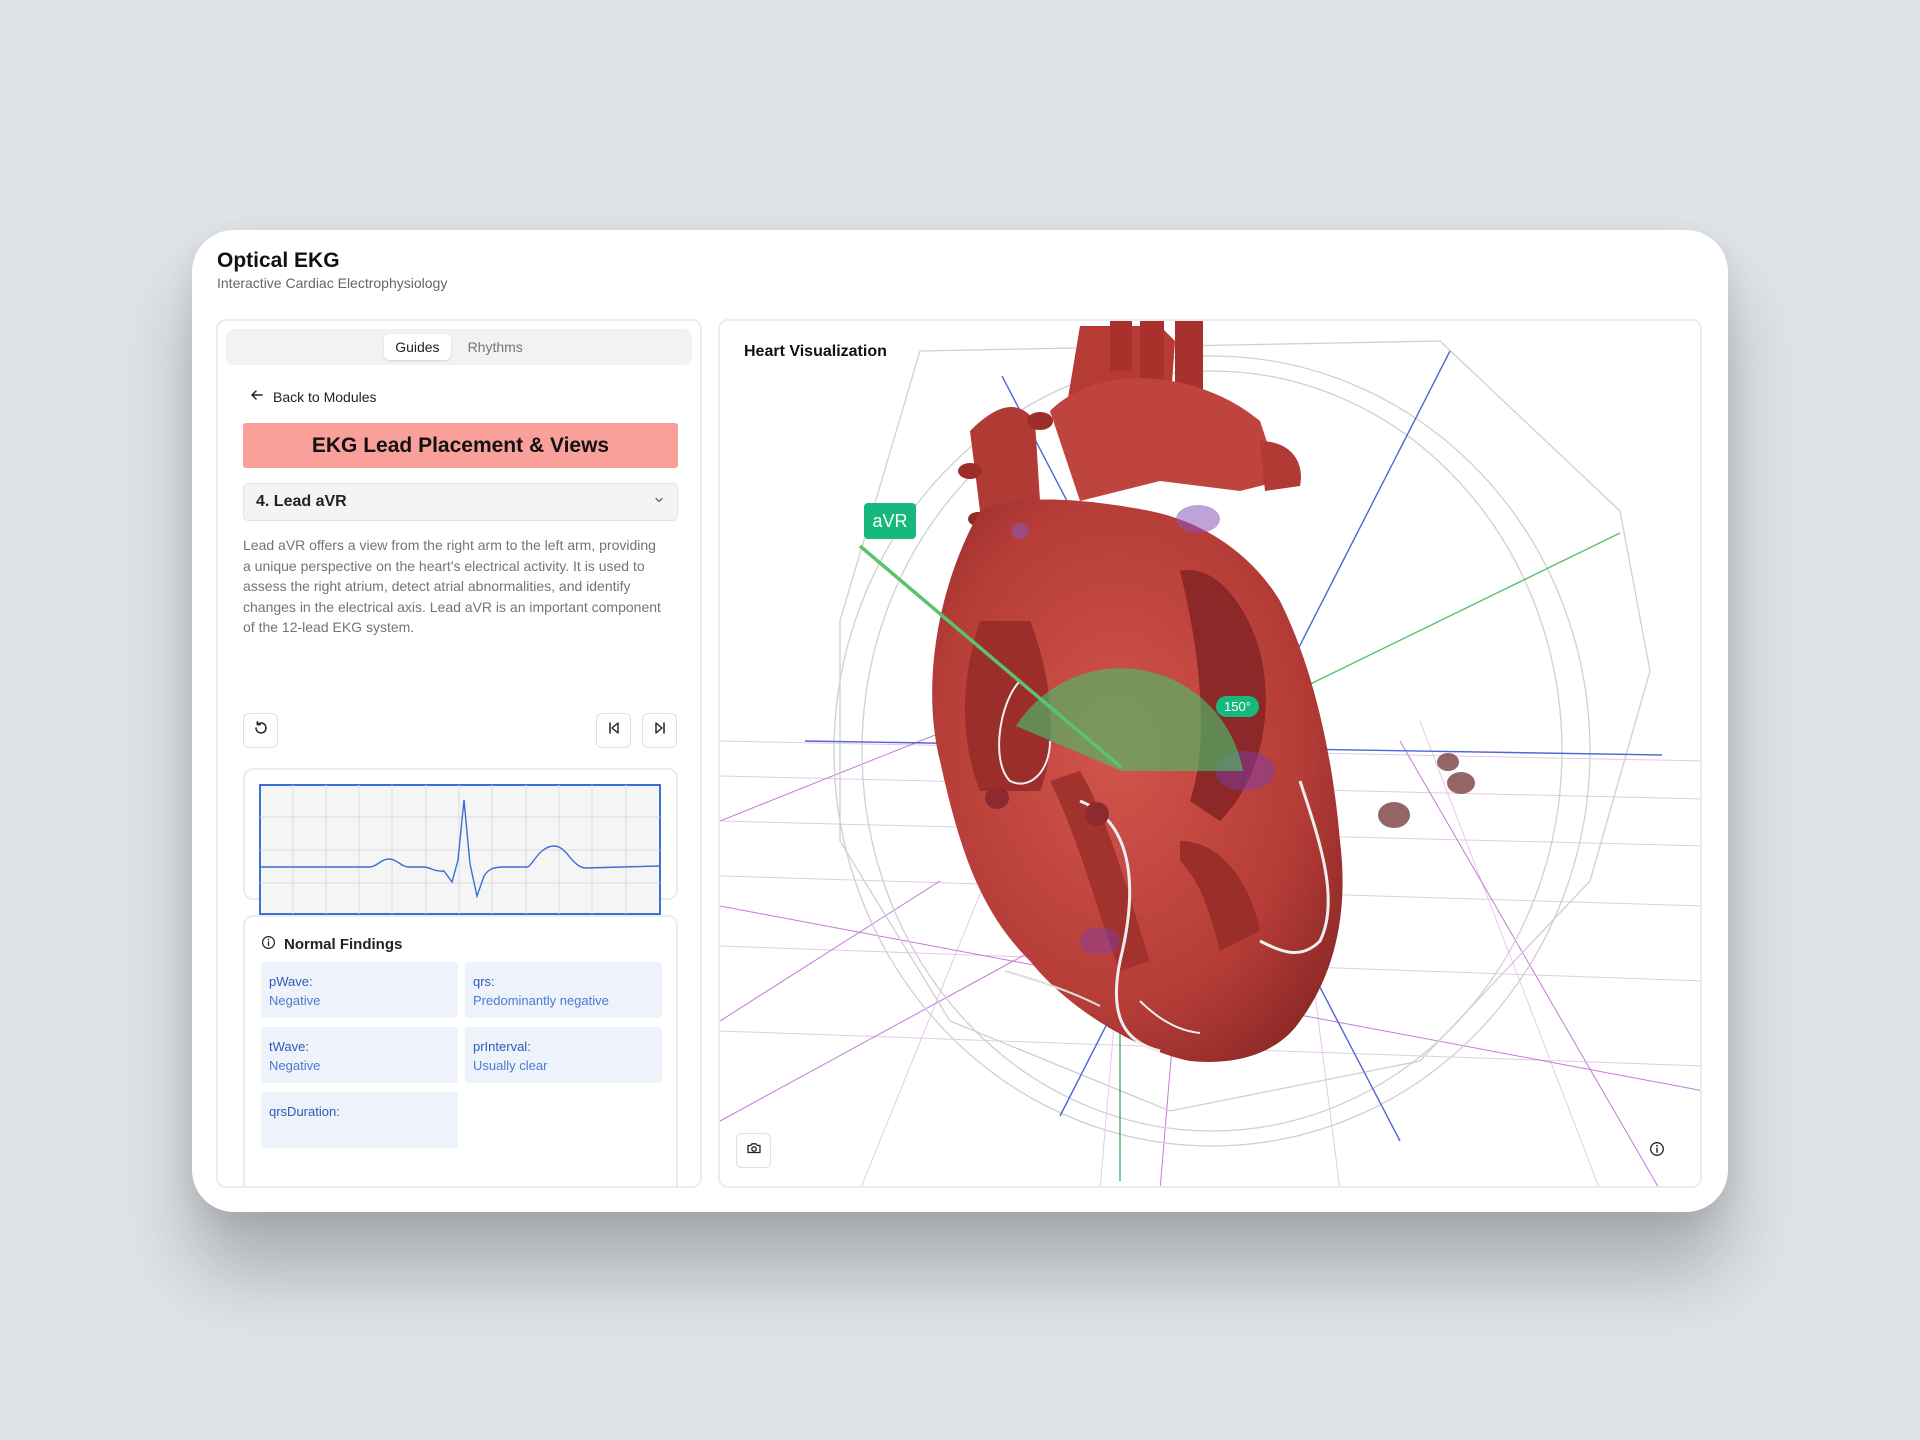 The height and width of the screenshot is (1440, 1920). What do you see at coordinates (359, 990) in the screenshot?
I see `finding-pwave: pWave: Negative` at bounding box center [359, 990].